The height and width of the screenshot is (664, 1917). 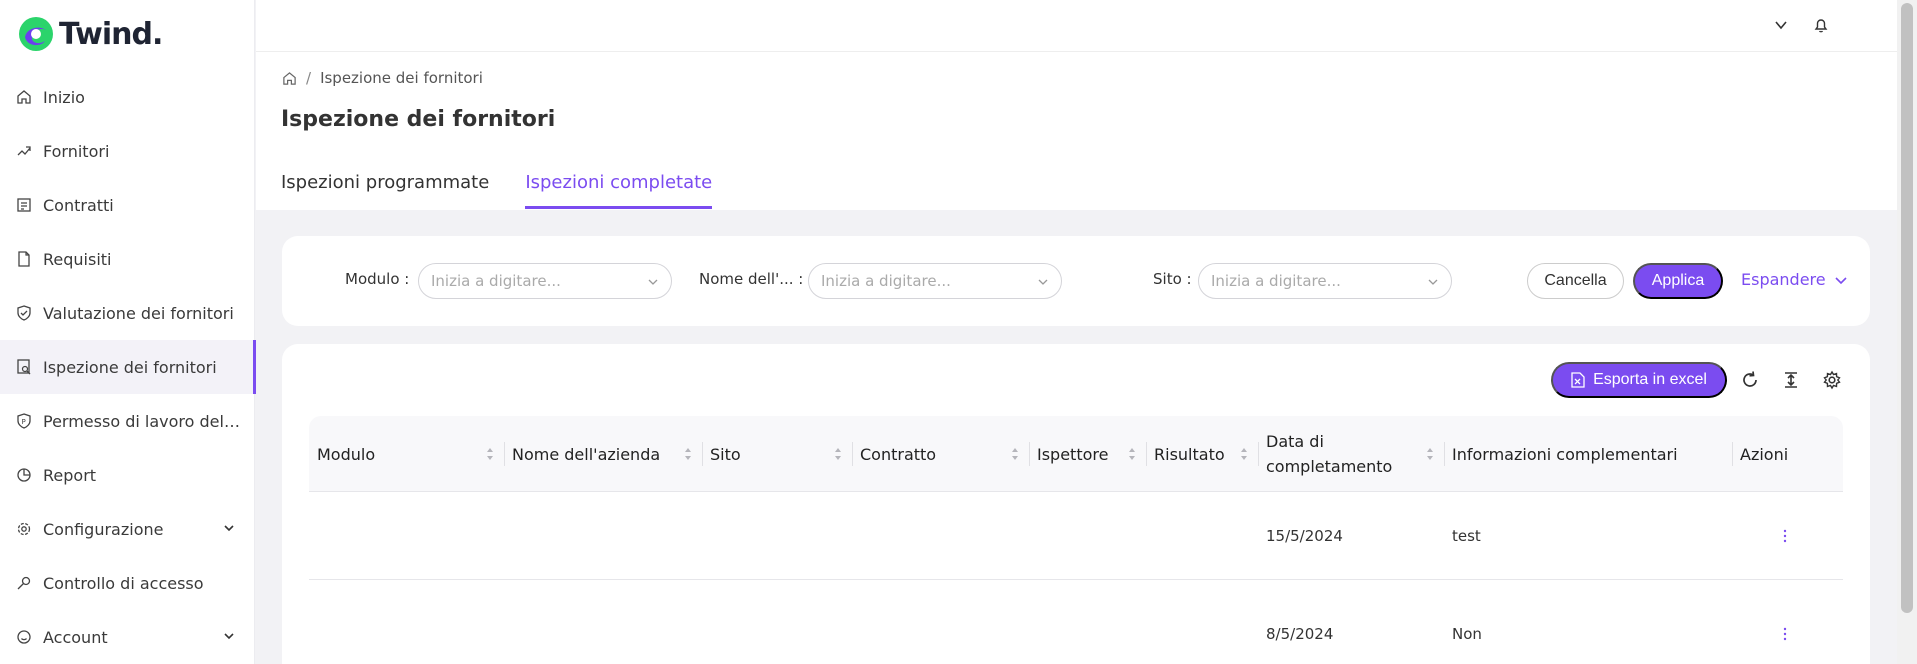 What do you see at coordinates (1467, 634) in the screenshot?
I see `cell-informazioni: Non` at bounding box center [1467, 634].